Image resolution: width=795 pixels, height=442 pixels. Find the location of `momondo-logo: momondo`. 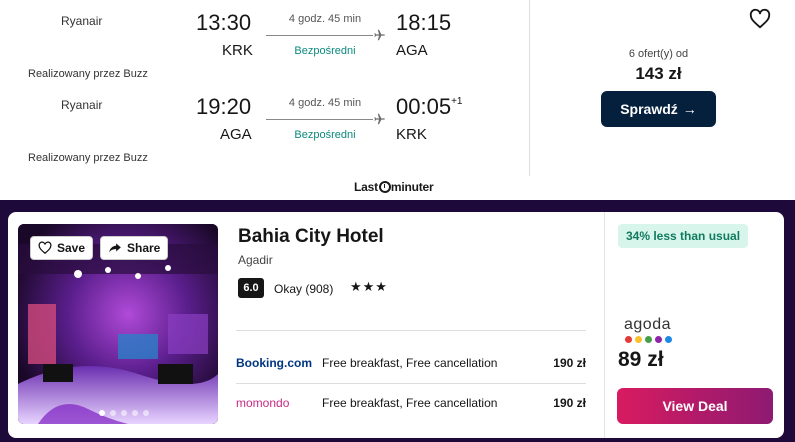

momondo-logo: momondo is located at coordinates (263, 403).